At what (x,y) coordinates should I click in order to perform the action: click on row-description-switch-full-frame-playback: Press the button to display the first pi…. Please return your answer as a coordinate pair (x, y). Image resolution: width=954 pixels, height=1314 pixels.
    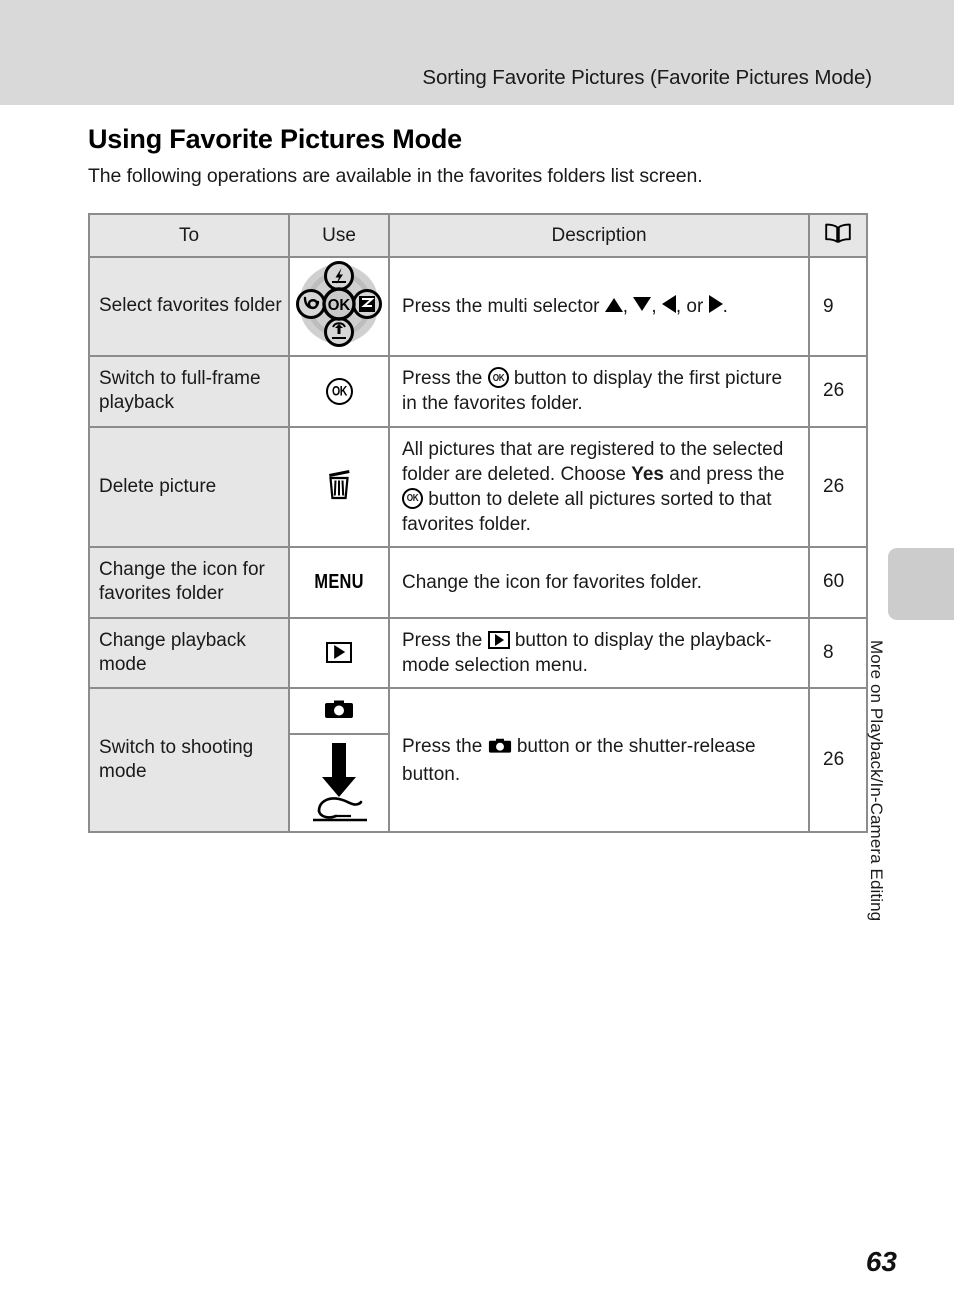
    Looking at the image, I should click on (599, 391).